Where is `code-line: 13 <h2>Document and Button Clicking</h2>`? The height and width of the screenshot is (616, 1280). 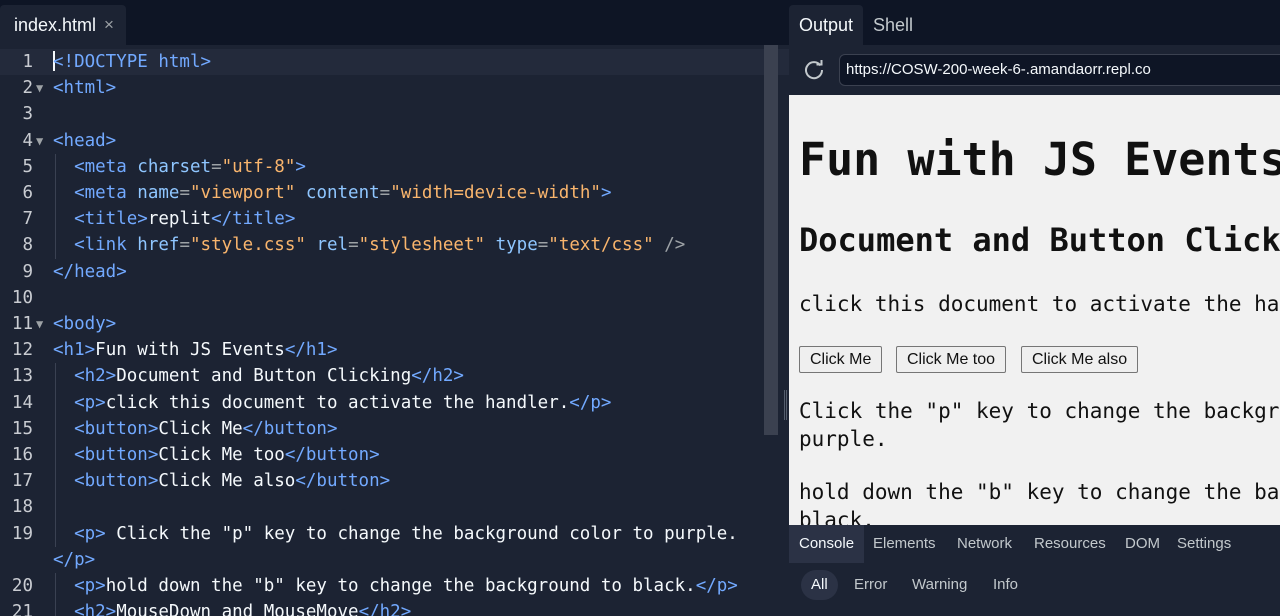
code-line: 13 <h2>Document and Button Clicking</h2> is located at coordinates (394, 376).